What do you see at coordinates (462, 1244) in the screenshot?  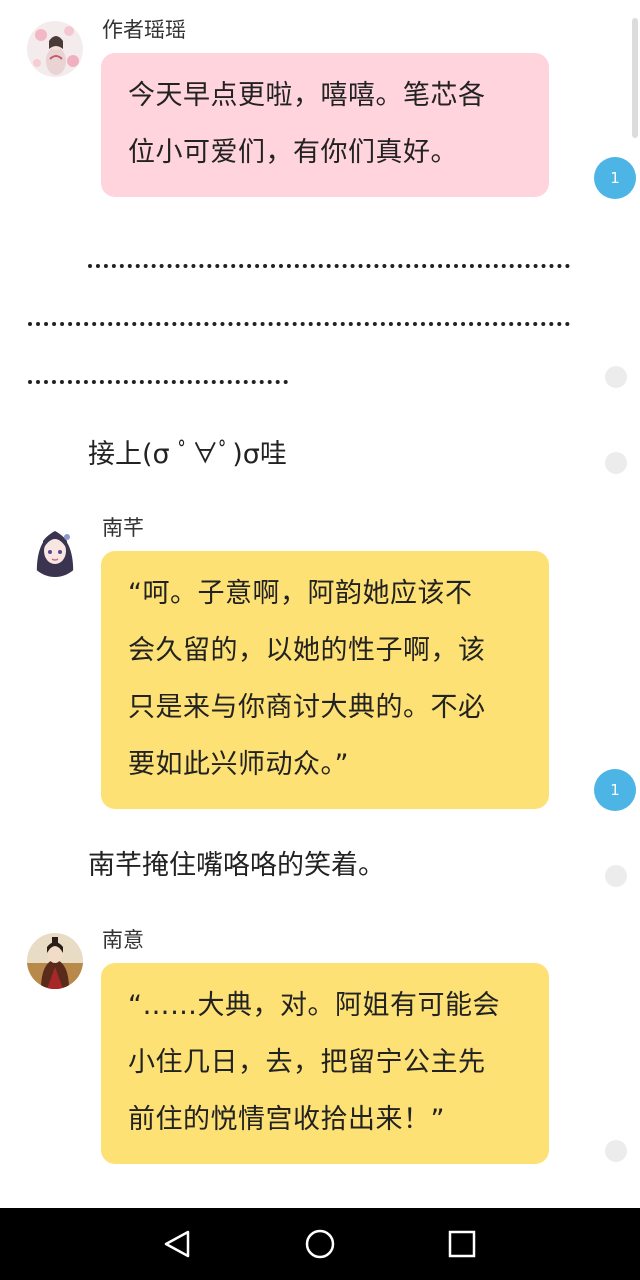 I see `recents-square-icon` at bounding box center [462, 1244].